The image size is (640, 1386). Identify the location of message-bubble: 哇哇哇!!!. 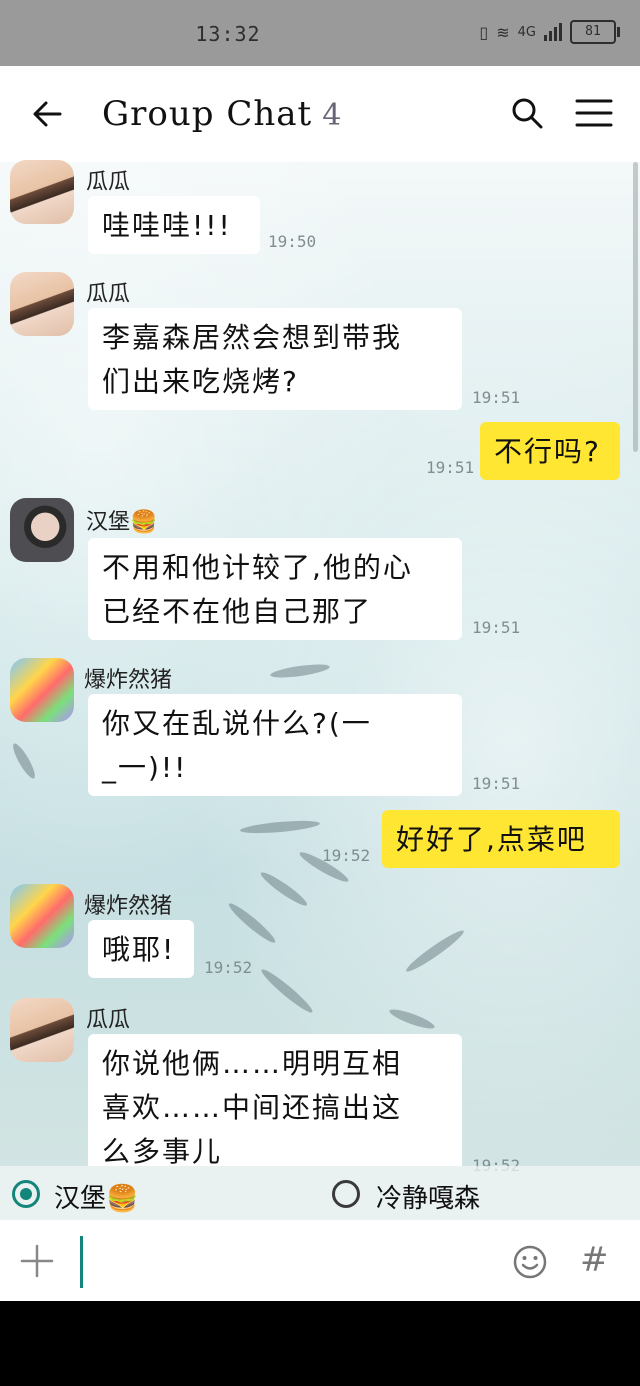
(174, 225).